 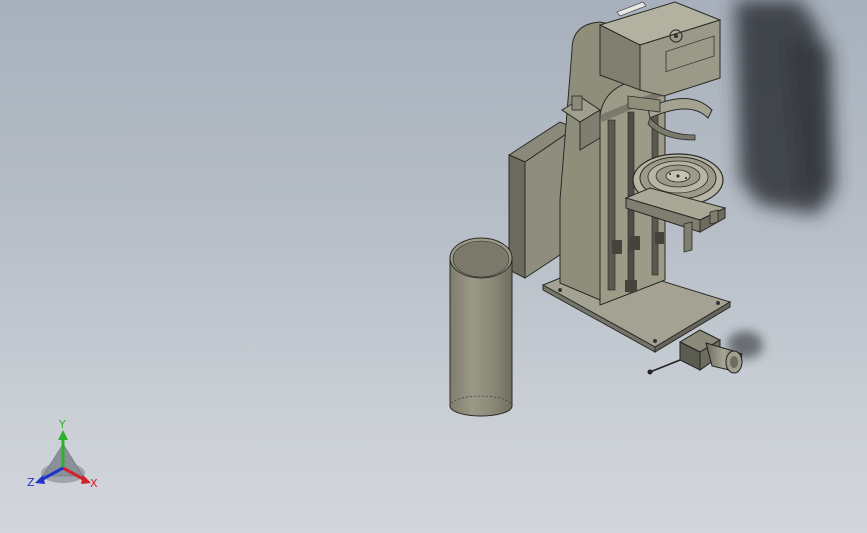 I want to click on x-axis-label: X, so click(x=94, y=483).